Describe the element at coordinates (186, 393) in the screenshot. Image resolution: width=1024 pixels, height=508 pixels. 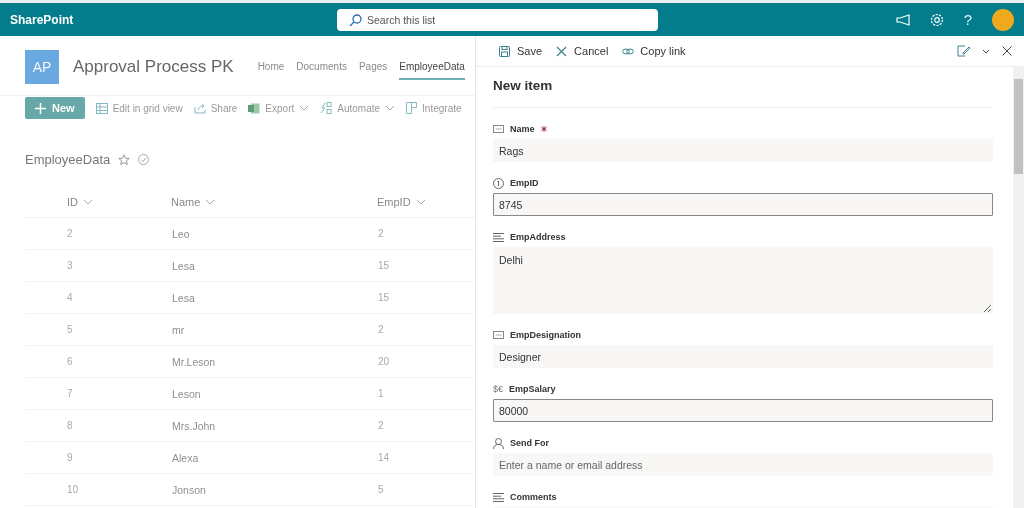
I see `table-cell: Leson` at that location.